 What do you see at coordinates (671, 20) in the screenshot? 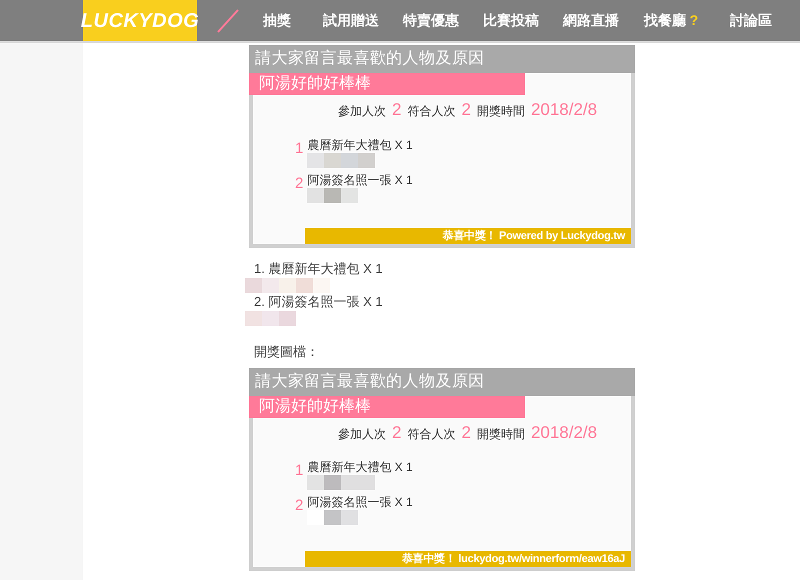
I see `nav-link: 找餐廳 ?` at bounding box center [671, 20].